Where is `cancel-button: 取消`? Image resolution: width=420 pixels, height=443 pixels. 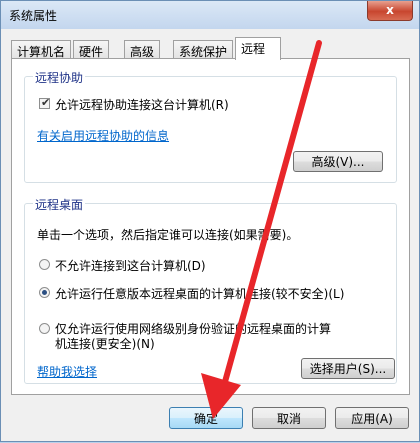 cancel-button: 取消 is located at coordinates (289, 418).